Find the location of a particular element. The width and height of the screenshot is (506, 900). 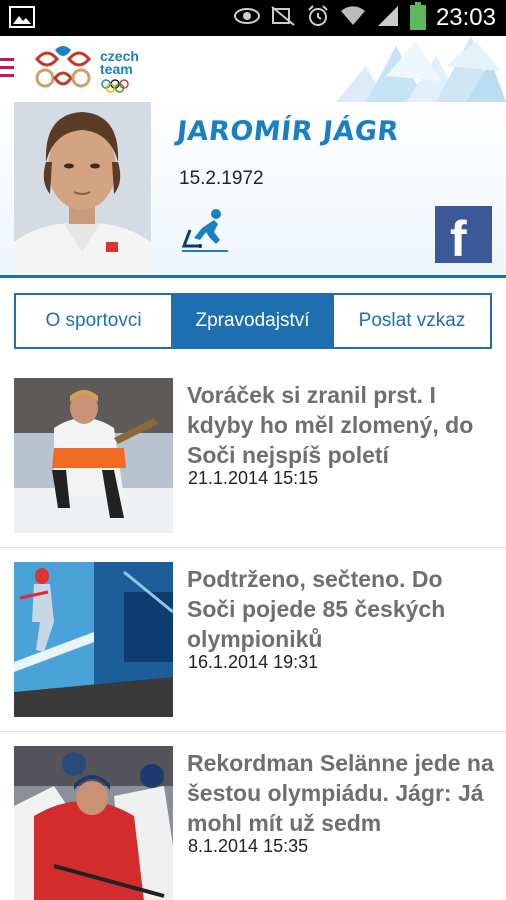

tab-news: Zpravodajství is located at coordinates (252, 321).